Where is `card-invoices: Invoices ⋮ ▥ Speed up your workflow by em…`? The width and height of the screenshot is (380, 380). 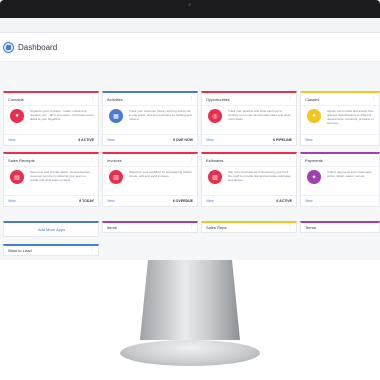
card-invoices: Invoices ⋮ ▥ Speed up your workflow by em… is located at coordinates (150, 179).